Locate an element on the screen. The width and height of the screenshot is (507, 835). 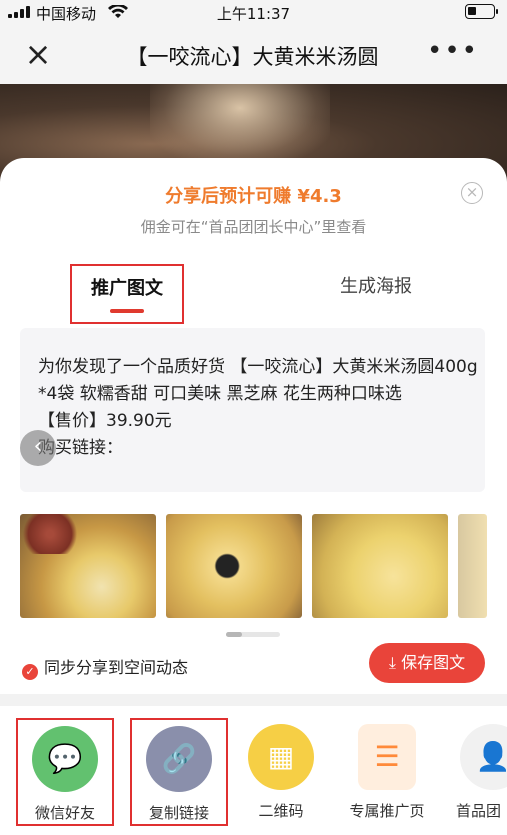
nav-bar: × 【一咬流心】大黄米米汤圆 ••• is located at coordinates (253, 54).